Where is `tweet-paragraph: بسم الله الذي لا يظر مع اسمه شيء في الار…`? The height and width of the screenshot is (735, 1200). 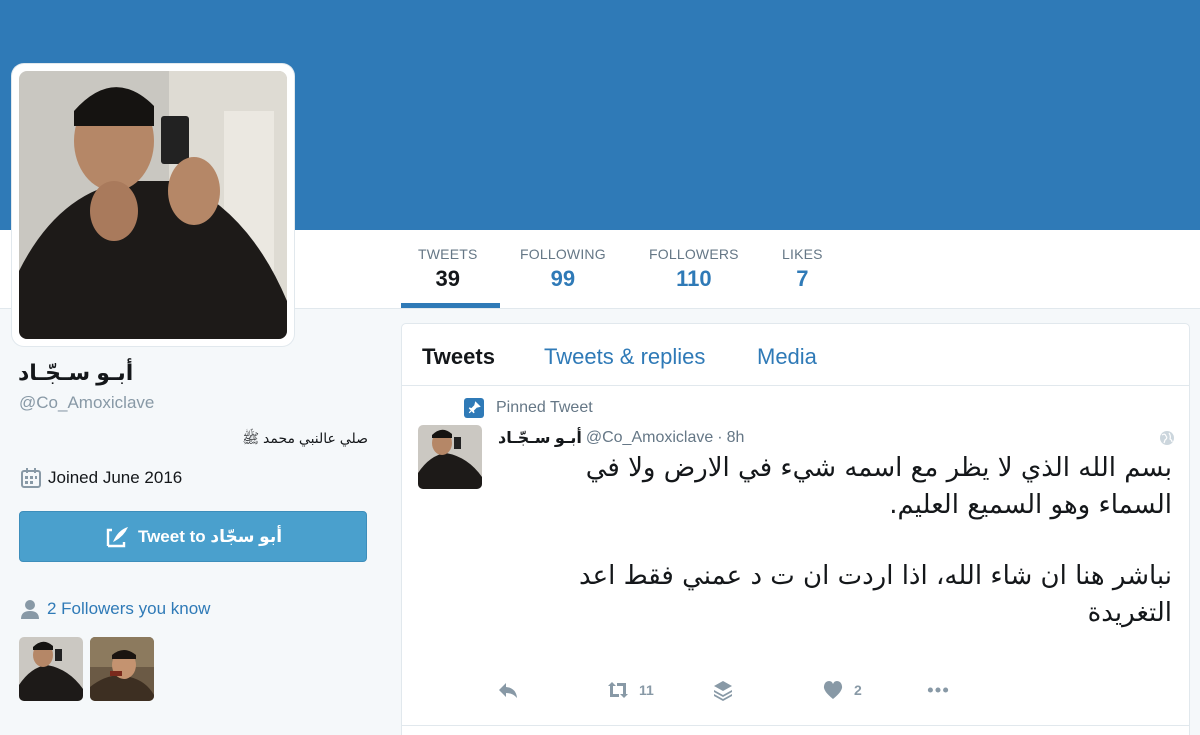
tweet-paragraph: بسم الله الذي لا يظر مع اسمه شيء في الار… is located at coordinates (878, 486).